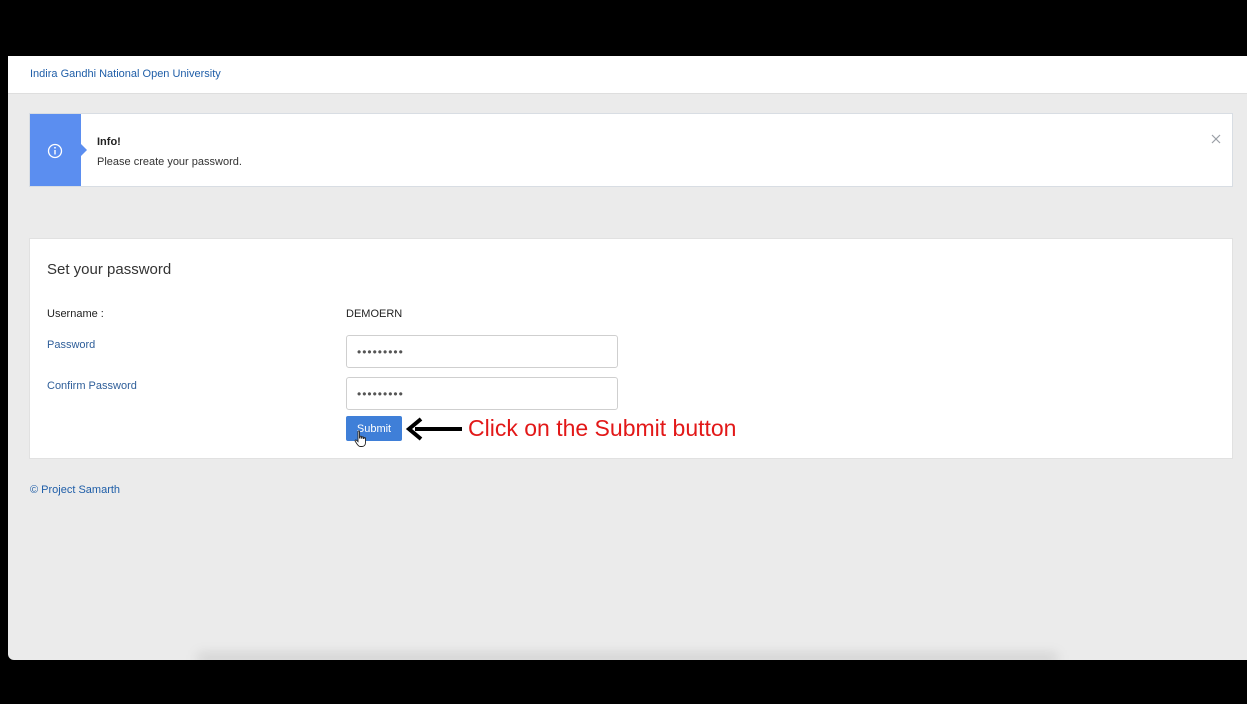 The width and height of the screenshot is (1247, 704). Describe the element at coordinates (602, 428) in the screenshot. I see `tutorial-annotation: Click on the Submit button` at that location.